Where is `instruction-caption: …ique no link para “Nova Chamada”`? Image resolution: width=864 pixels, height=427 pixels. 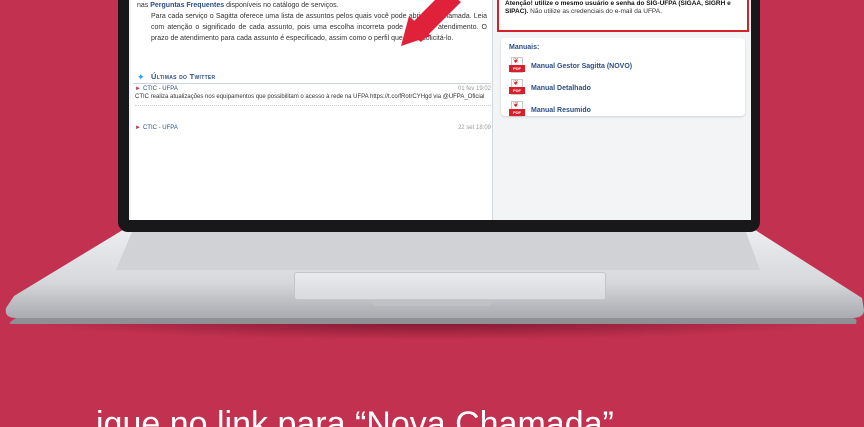
instruction-caption: …ique no link para “Nova Chamada” is located at coordinates (432, 415).